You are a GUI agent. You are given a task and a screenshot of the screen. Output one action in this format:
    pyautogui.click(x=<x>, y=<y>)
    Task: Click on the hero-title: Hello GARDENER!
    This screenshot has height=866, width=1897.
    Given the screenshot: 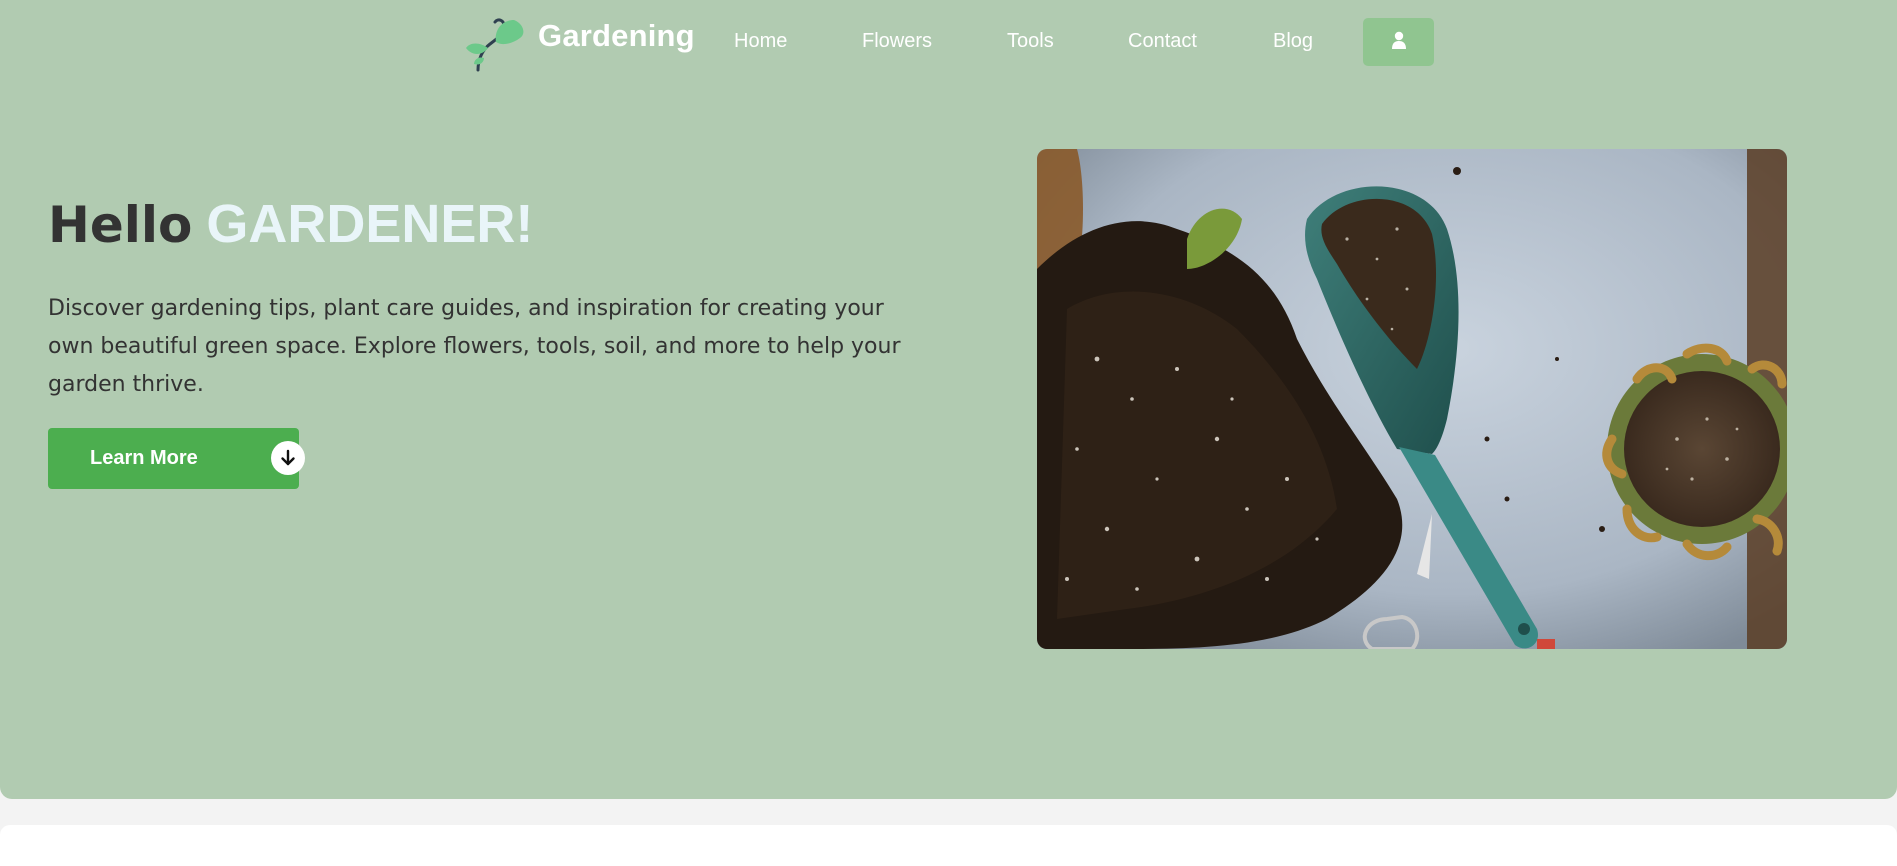 What is the action you would take?
    pyautogui.click(x=290, y=224)
    